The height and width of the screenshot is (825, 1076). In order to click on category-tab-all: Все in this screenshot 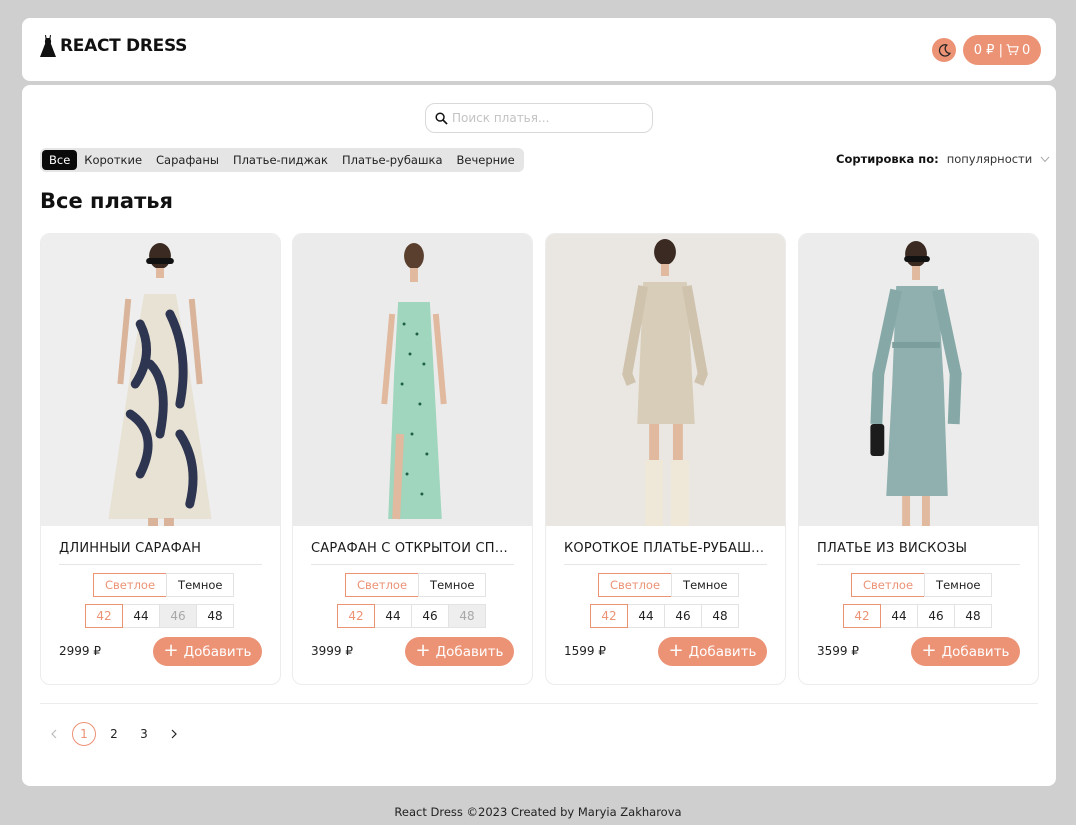, I will do `click(60, 160)`.